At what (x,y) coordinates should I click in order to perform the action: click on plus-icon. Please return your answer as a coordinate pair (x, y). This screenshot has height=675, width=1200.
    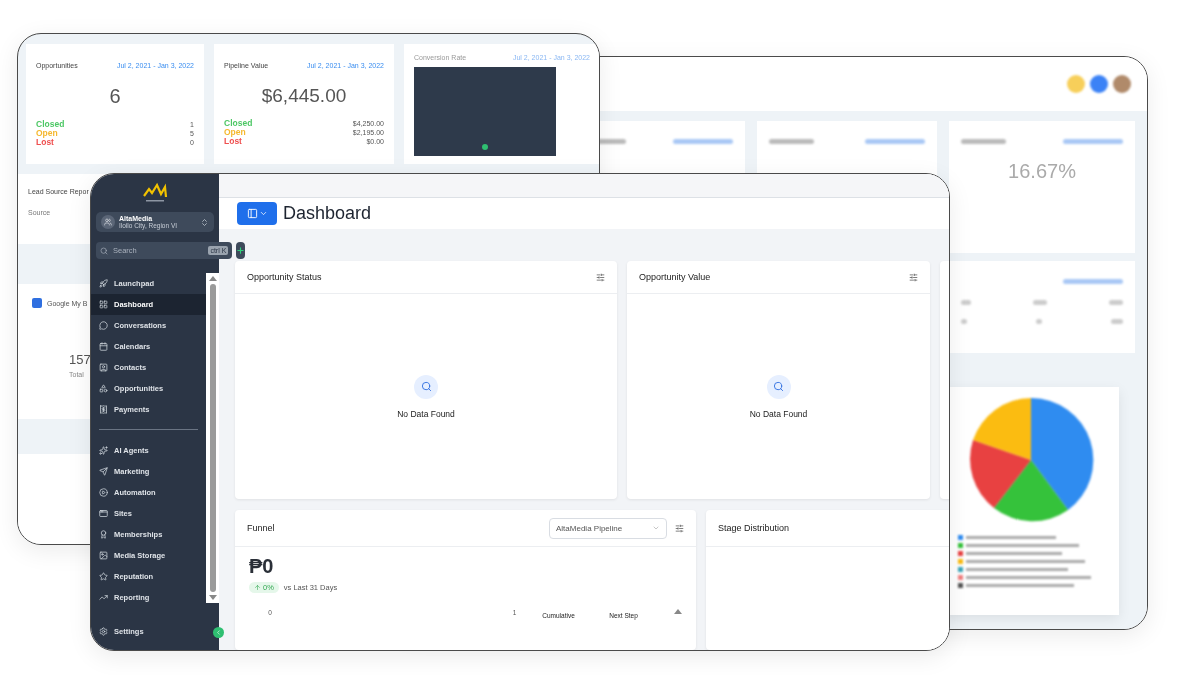
    Looking at the image, I should click on (241, 251).